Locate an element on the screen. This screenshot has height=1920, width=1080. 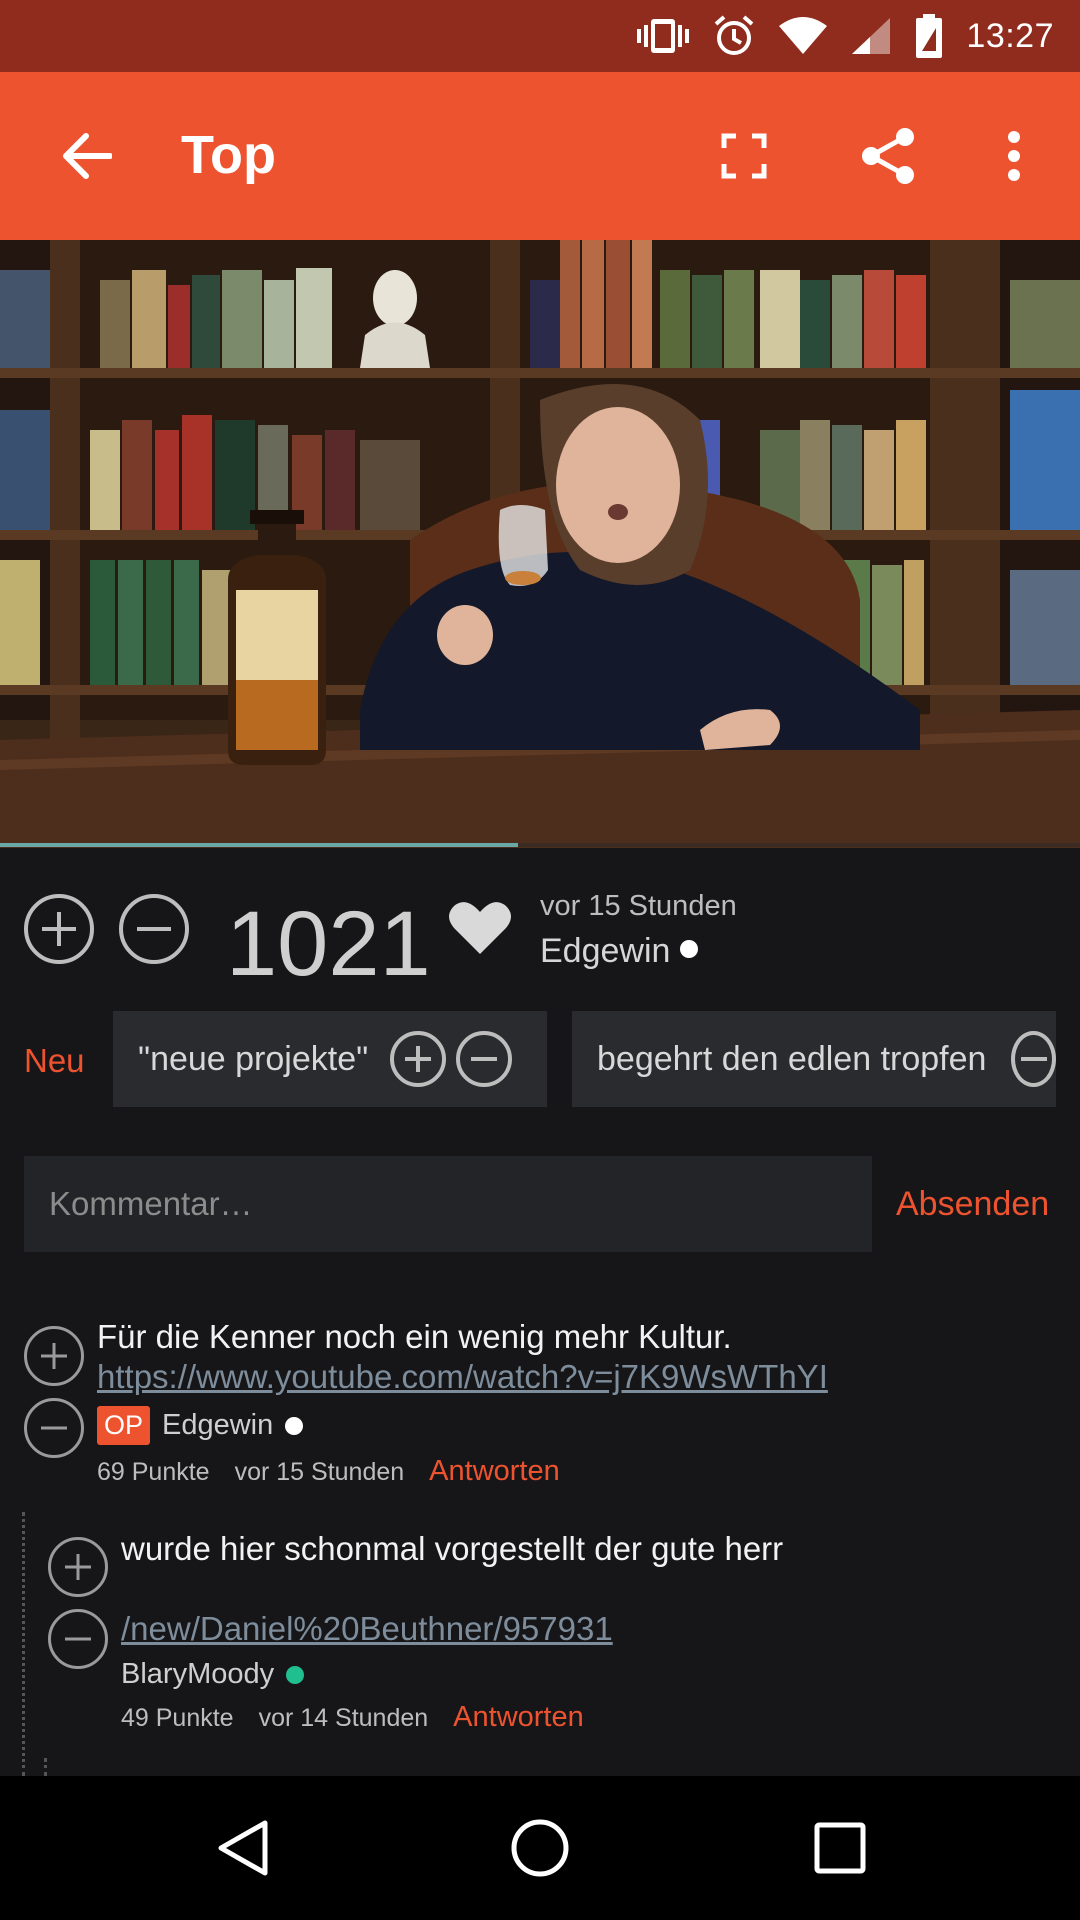
nav-recents-icon is located at coordinates (840, 1848).